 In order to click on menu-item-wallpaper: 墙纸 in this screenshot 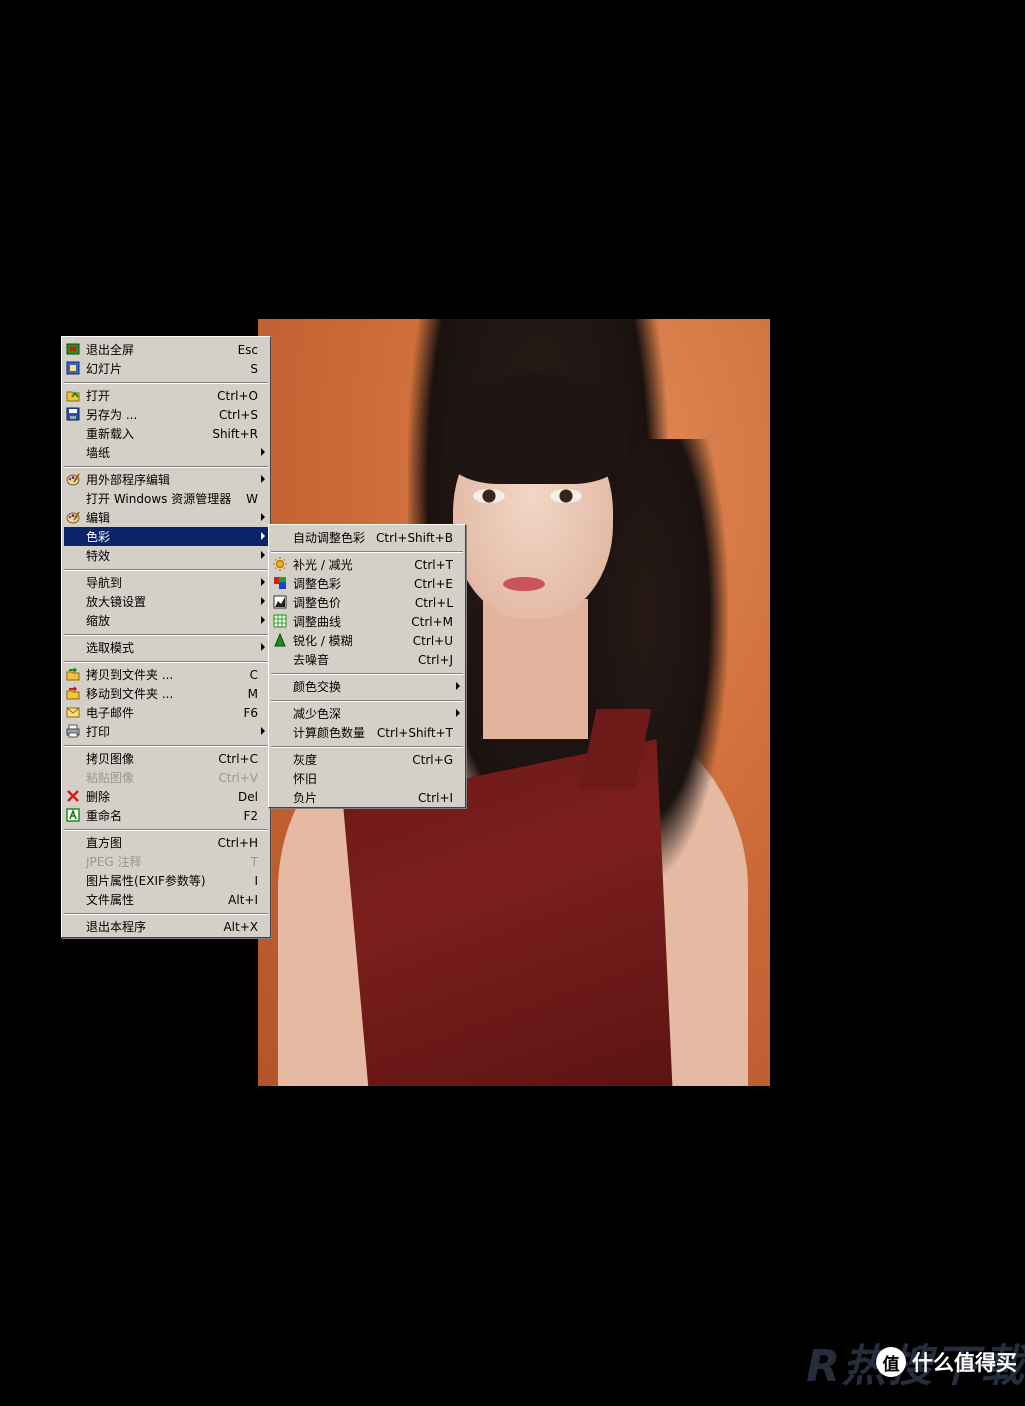, I will do `click(166, 452)`.